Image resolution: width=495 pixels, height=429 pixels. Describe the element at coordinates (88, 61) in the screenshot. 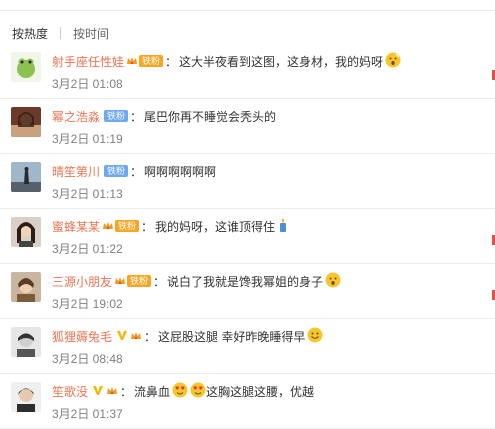

I see `username: 射手座任性娃` at that location.